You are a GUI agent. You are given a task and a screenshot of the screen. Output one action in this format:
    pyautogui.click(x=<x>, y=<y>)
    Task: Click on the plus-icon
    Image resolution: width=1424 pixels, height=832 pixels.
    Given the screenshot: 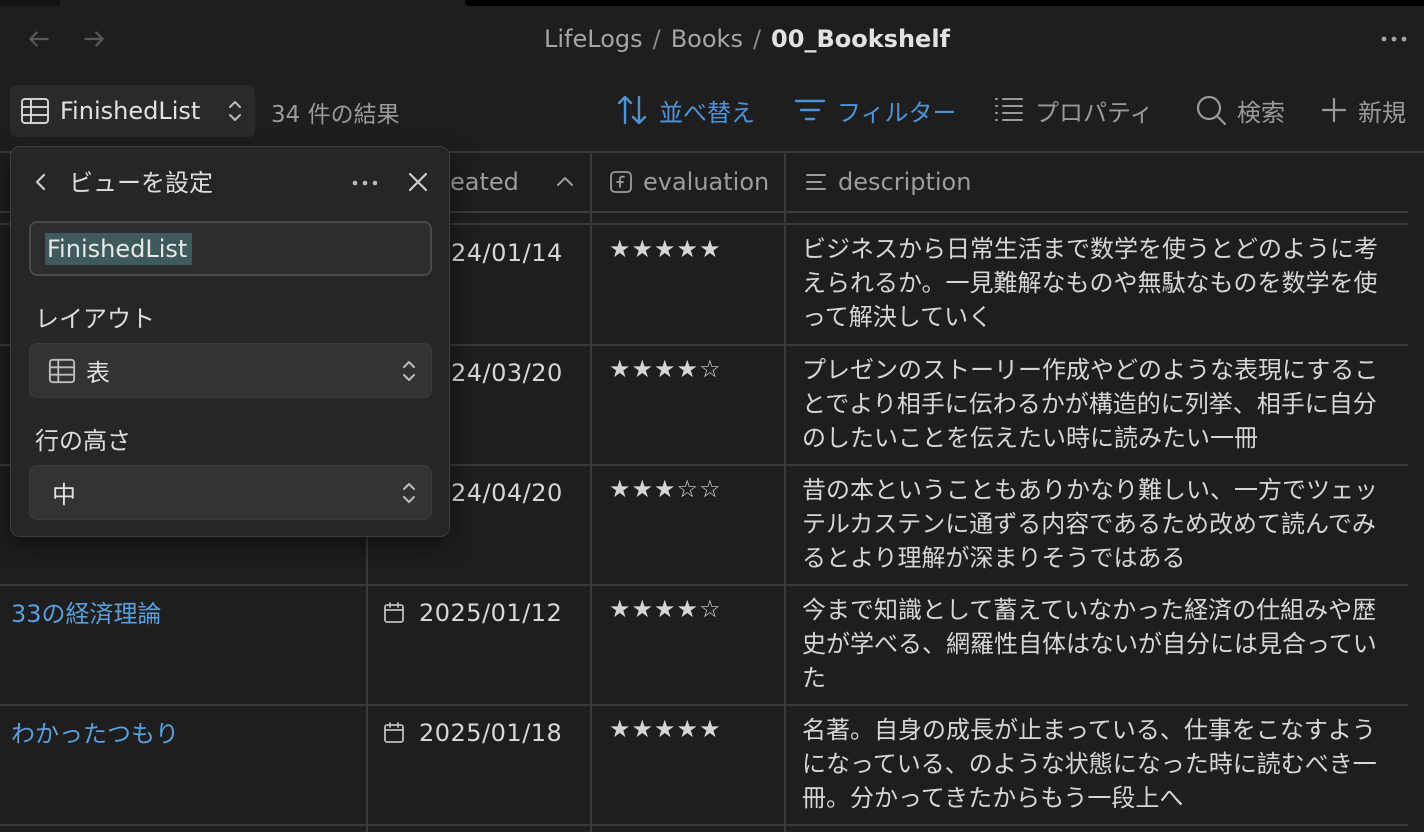 What is the action you would take?
    pyautogui.click(x=1334, y=110)
    